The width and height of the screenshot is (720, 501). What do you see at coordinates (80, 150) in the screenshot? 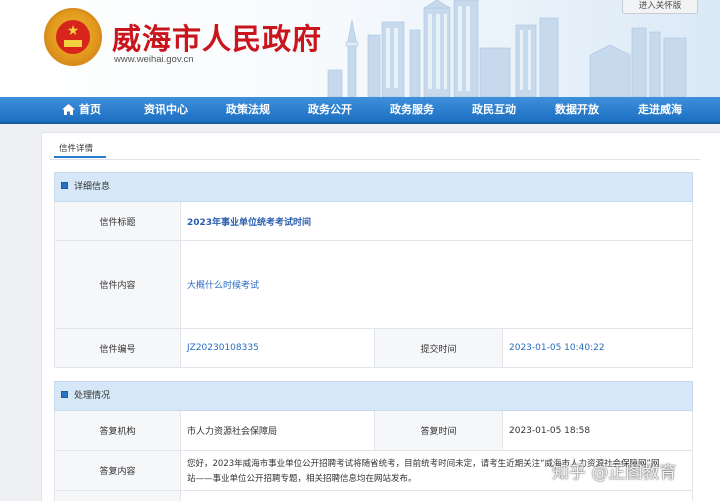
I see `tab-letter-detail: 信件详情` at bounding box center [80, 150].